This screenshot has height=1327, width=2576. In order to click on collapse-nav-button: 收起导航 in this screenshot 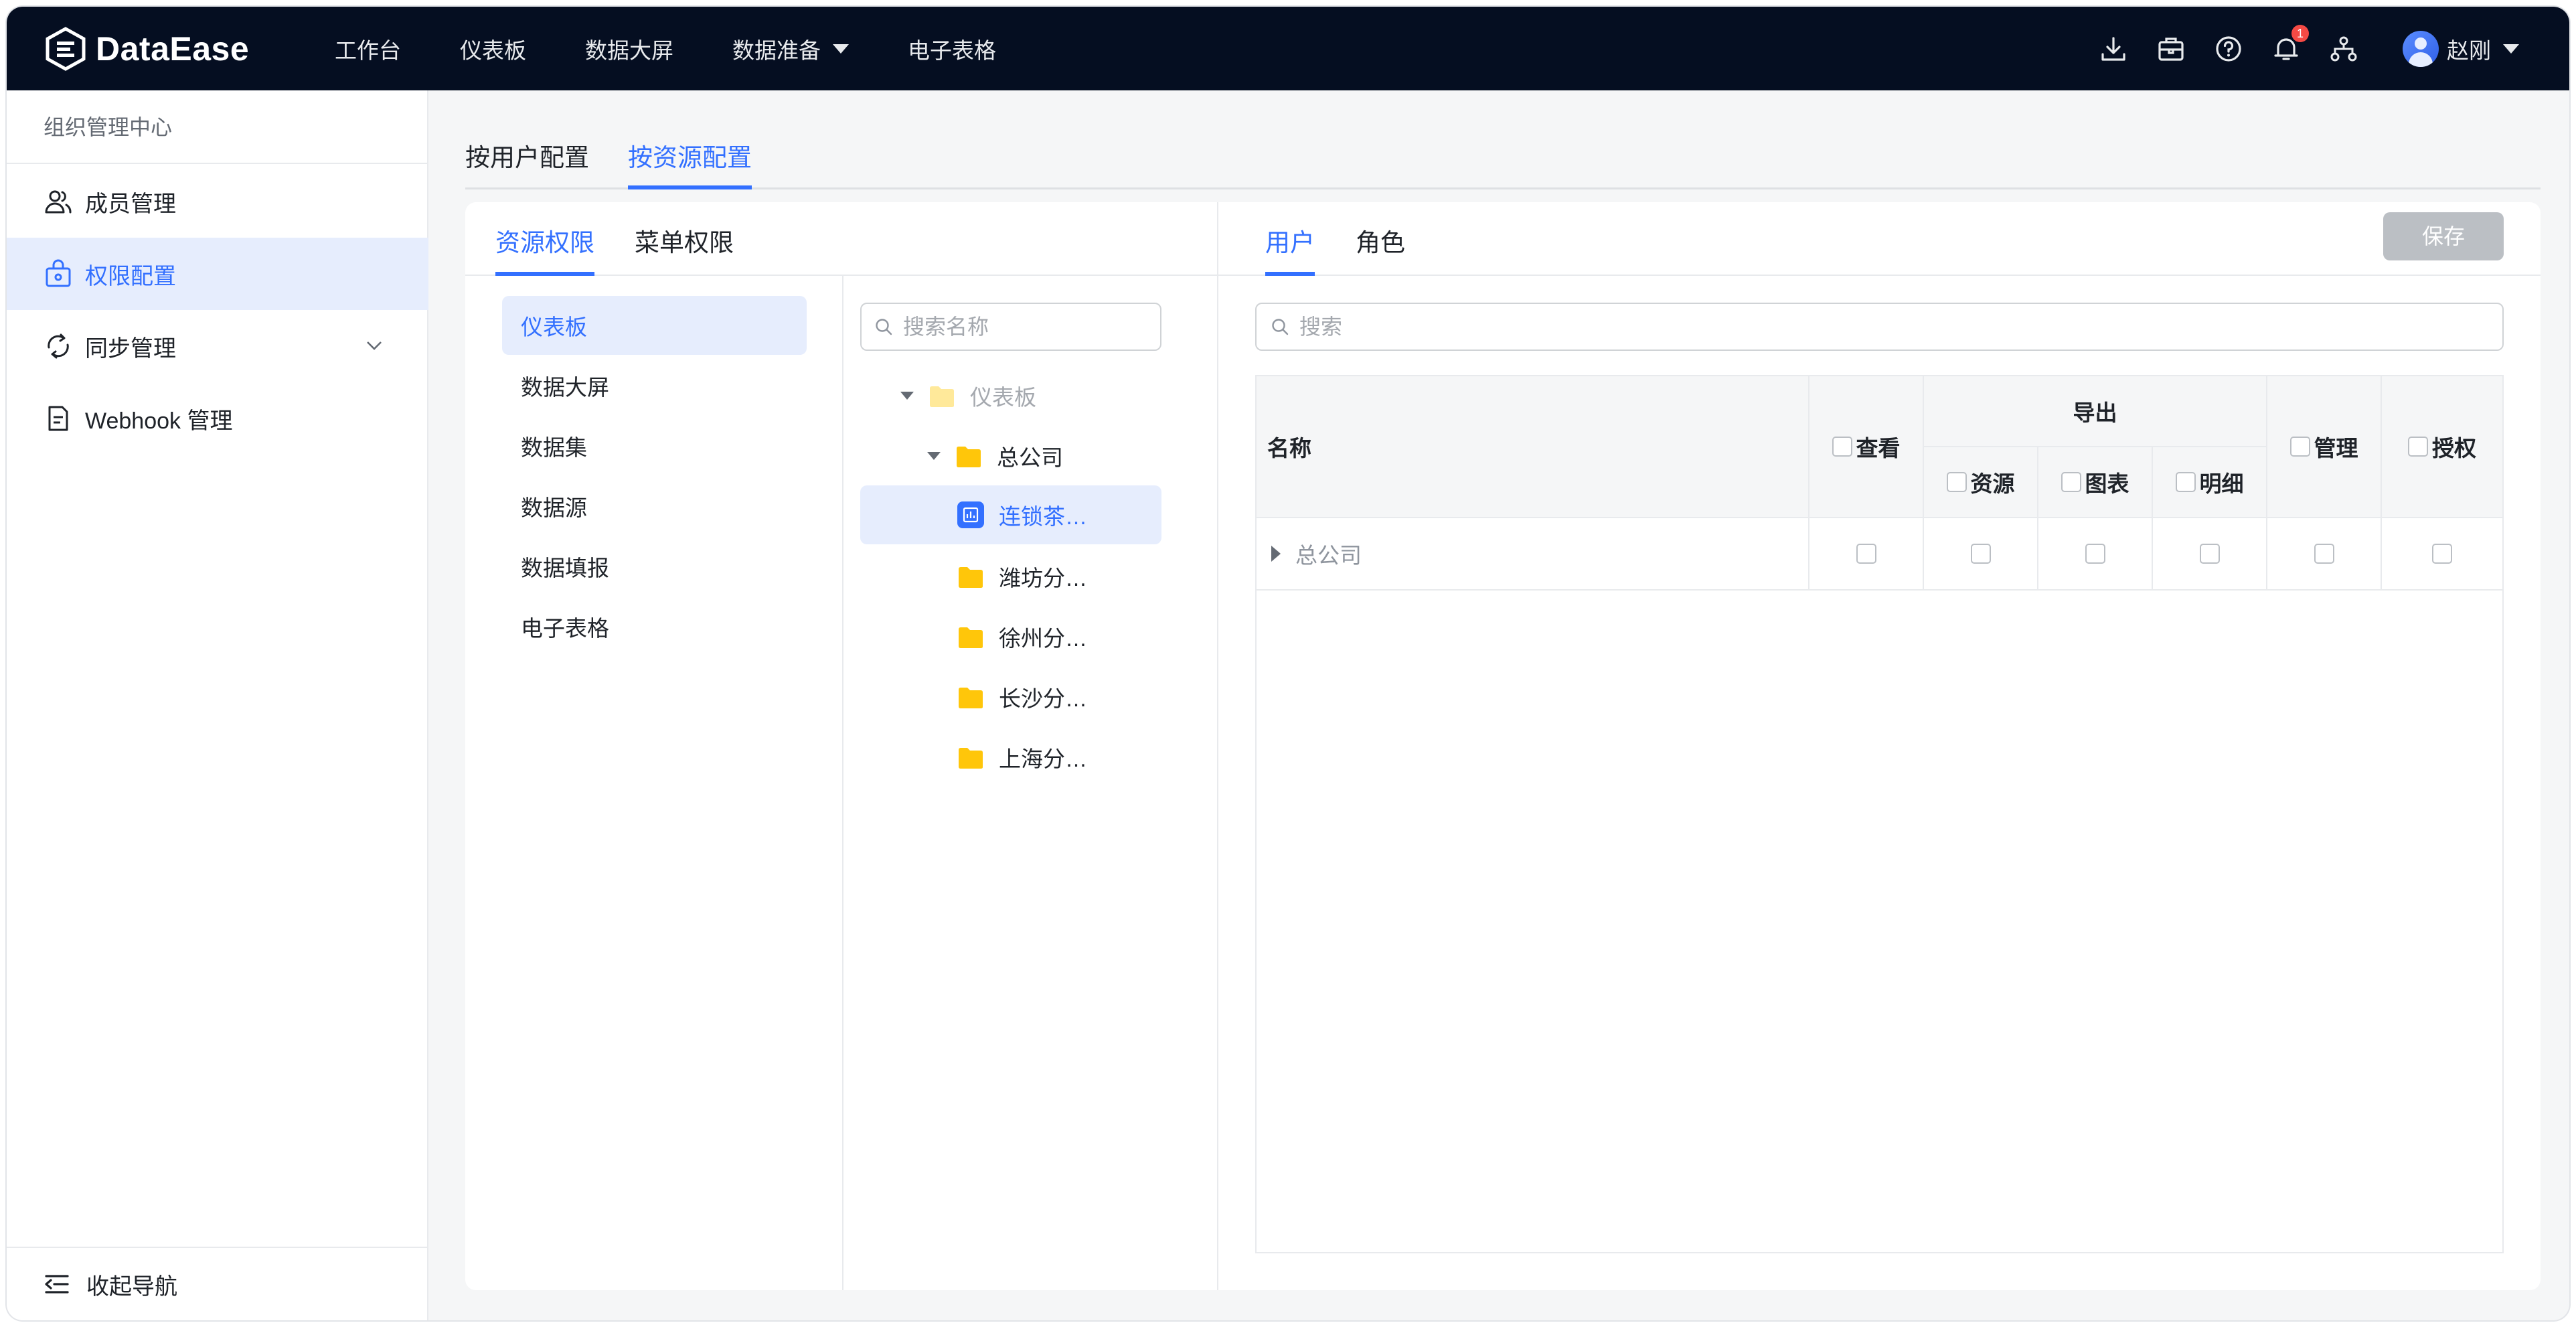, I will do `click(218, 1283)`.